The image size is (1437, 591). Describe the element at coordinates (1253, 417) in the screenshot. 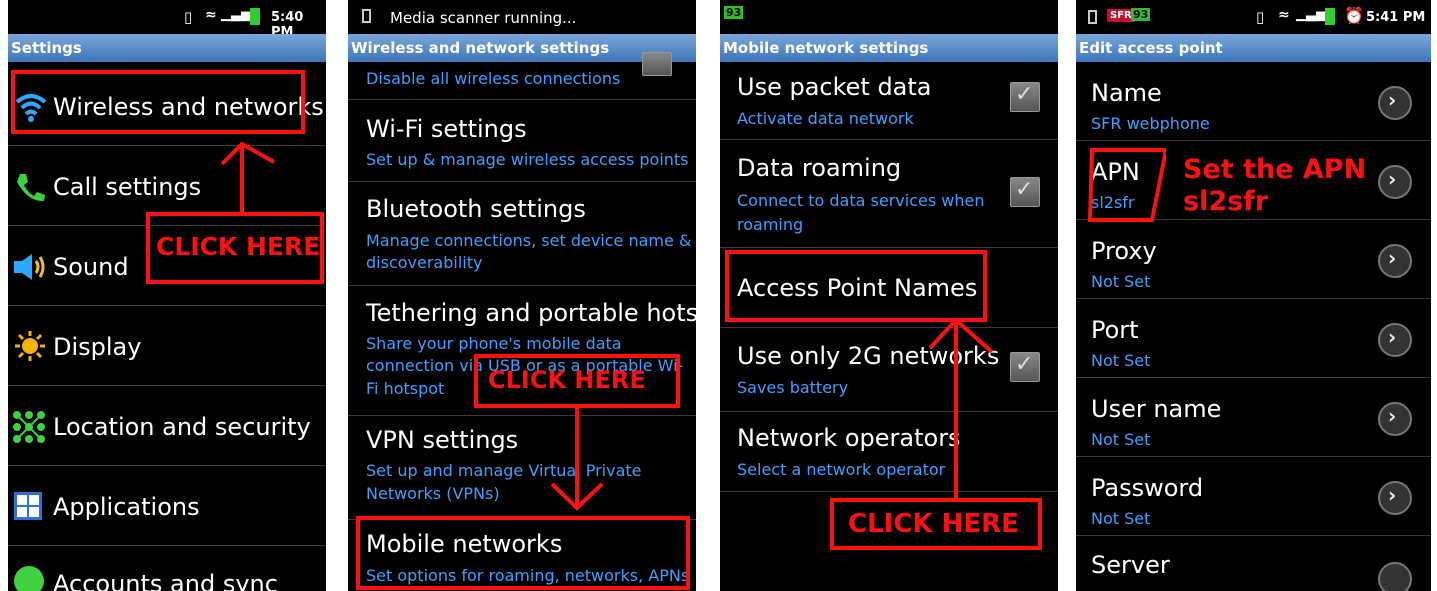

I see `field-username: User name Not Set ›` at that location.